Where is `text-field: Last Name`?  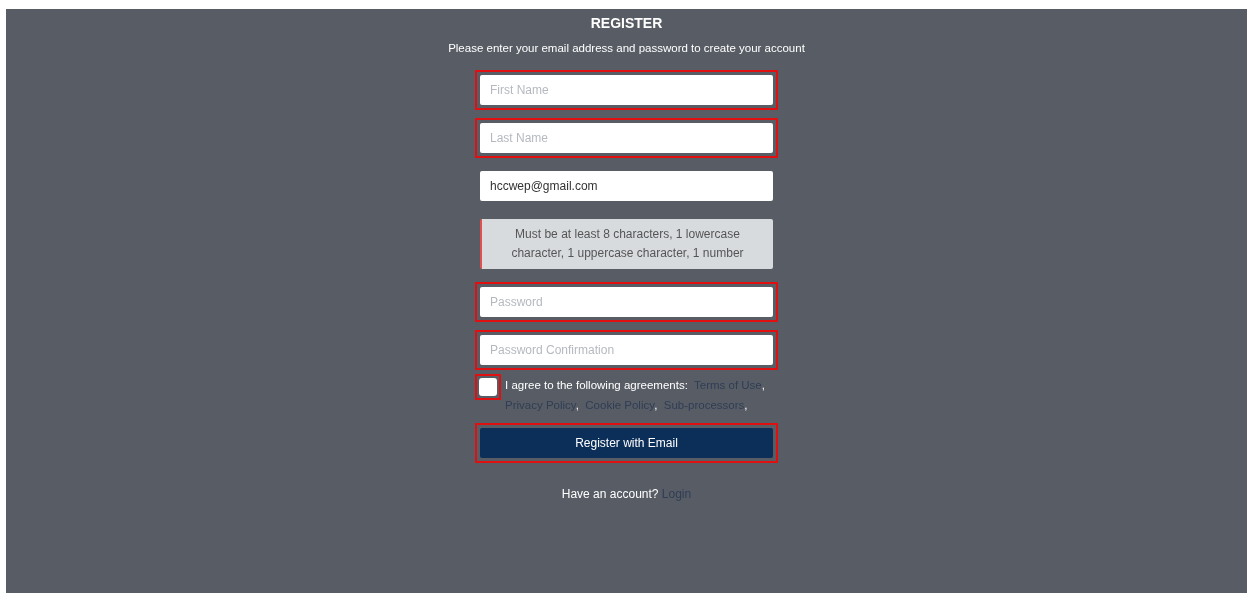
text-field: Last Name is located at coordinates (626, 138).